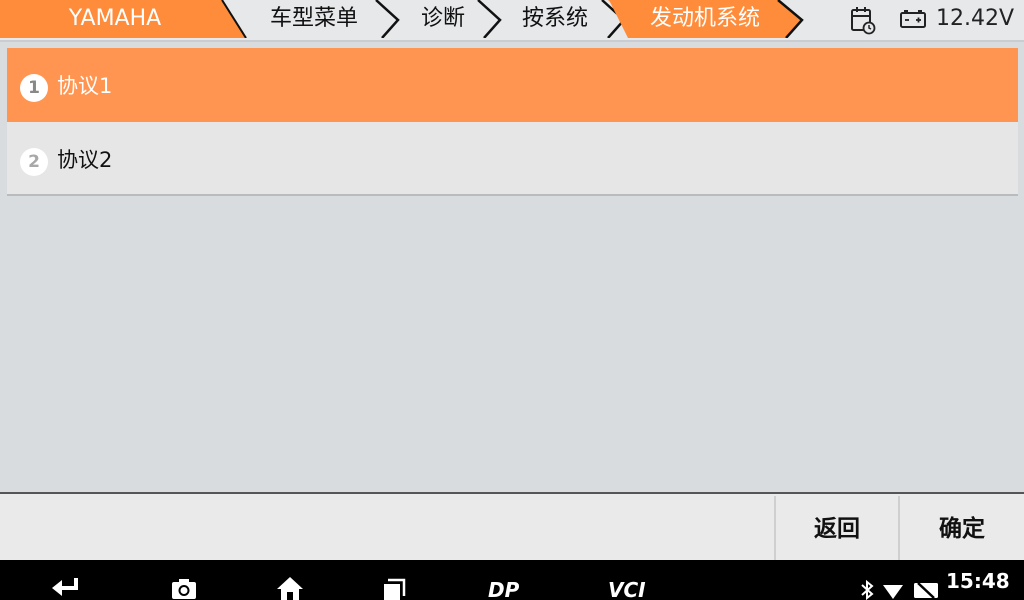 The height and width of the screenshot is (600, 1024). I want to click on battery-voltage: 12.42V, so click(975, 18).